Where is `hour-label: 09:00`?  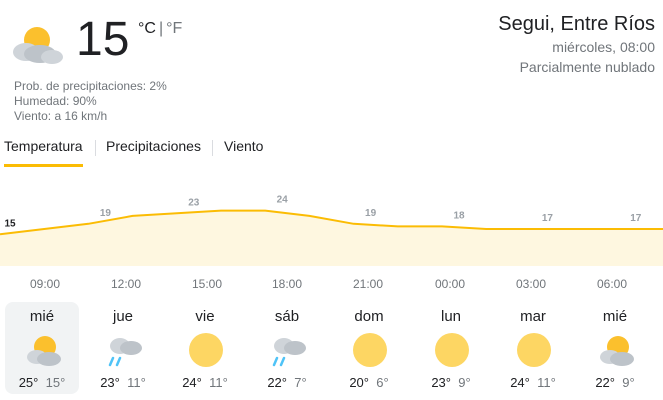
hour-label: 09:00 is located at coordinates (45, 284).